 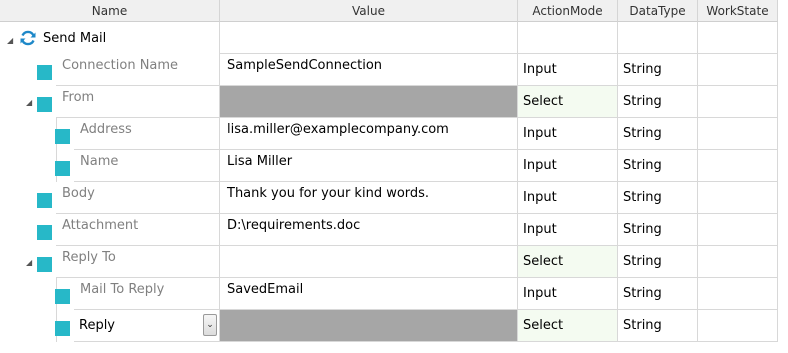 I want to click on row-name: Address, so click(x=147, y=134).